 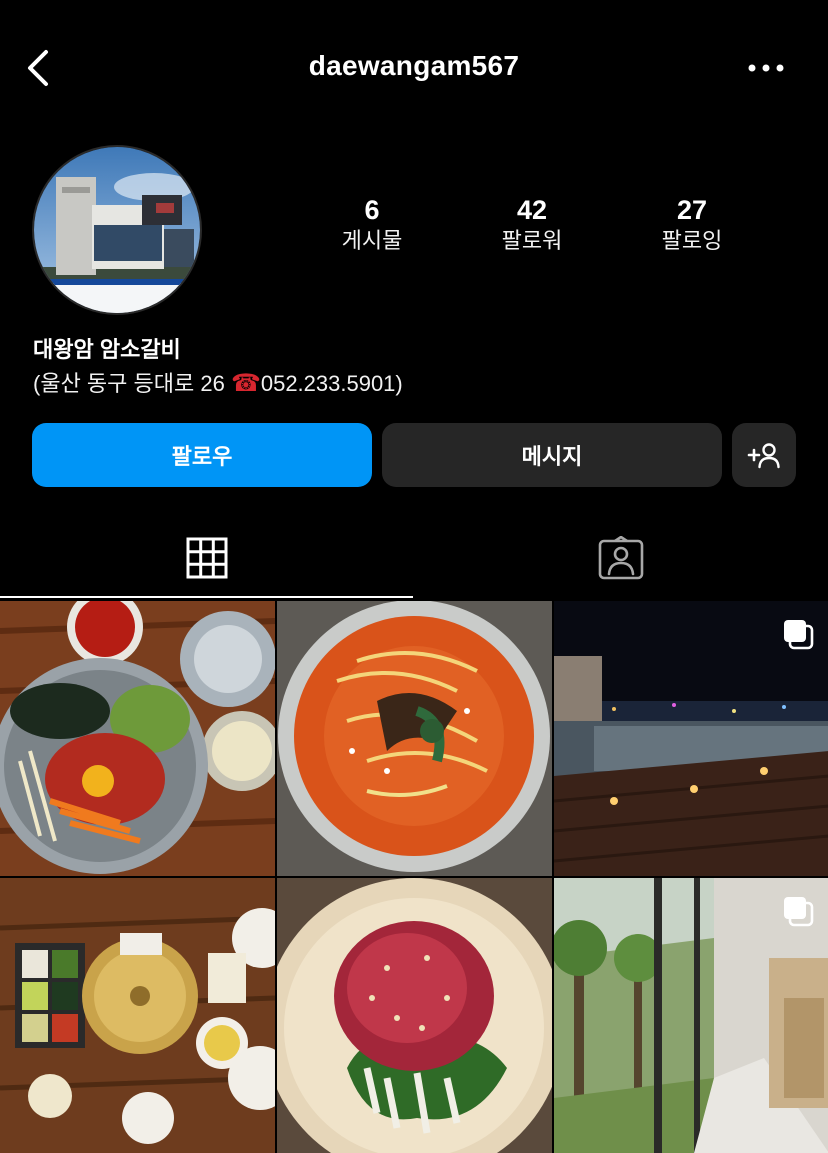 I want to click on stat-following-label: 팔로잉, so click(x=692, y=240).